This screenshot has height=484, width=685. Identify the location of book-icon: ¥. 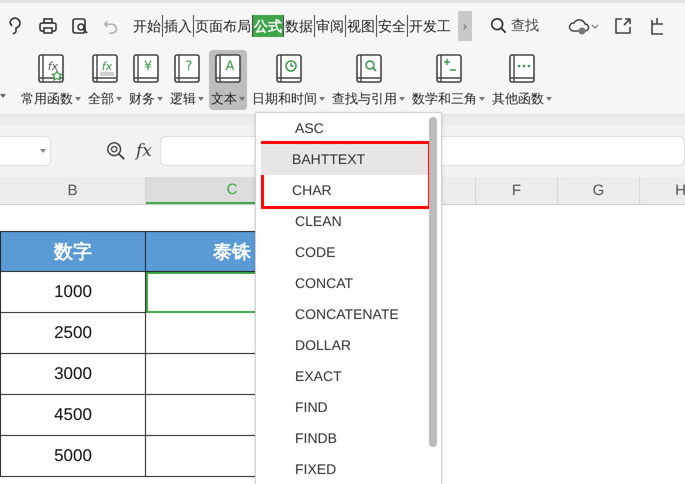
(146, 69).